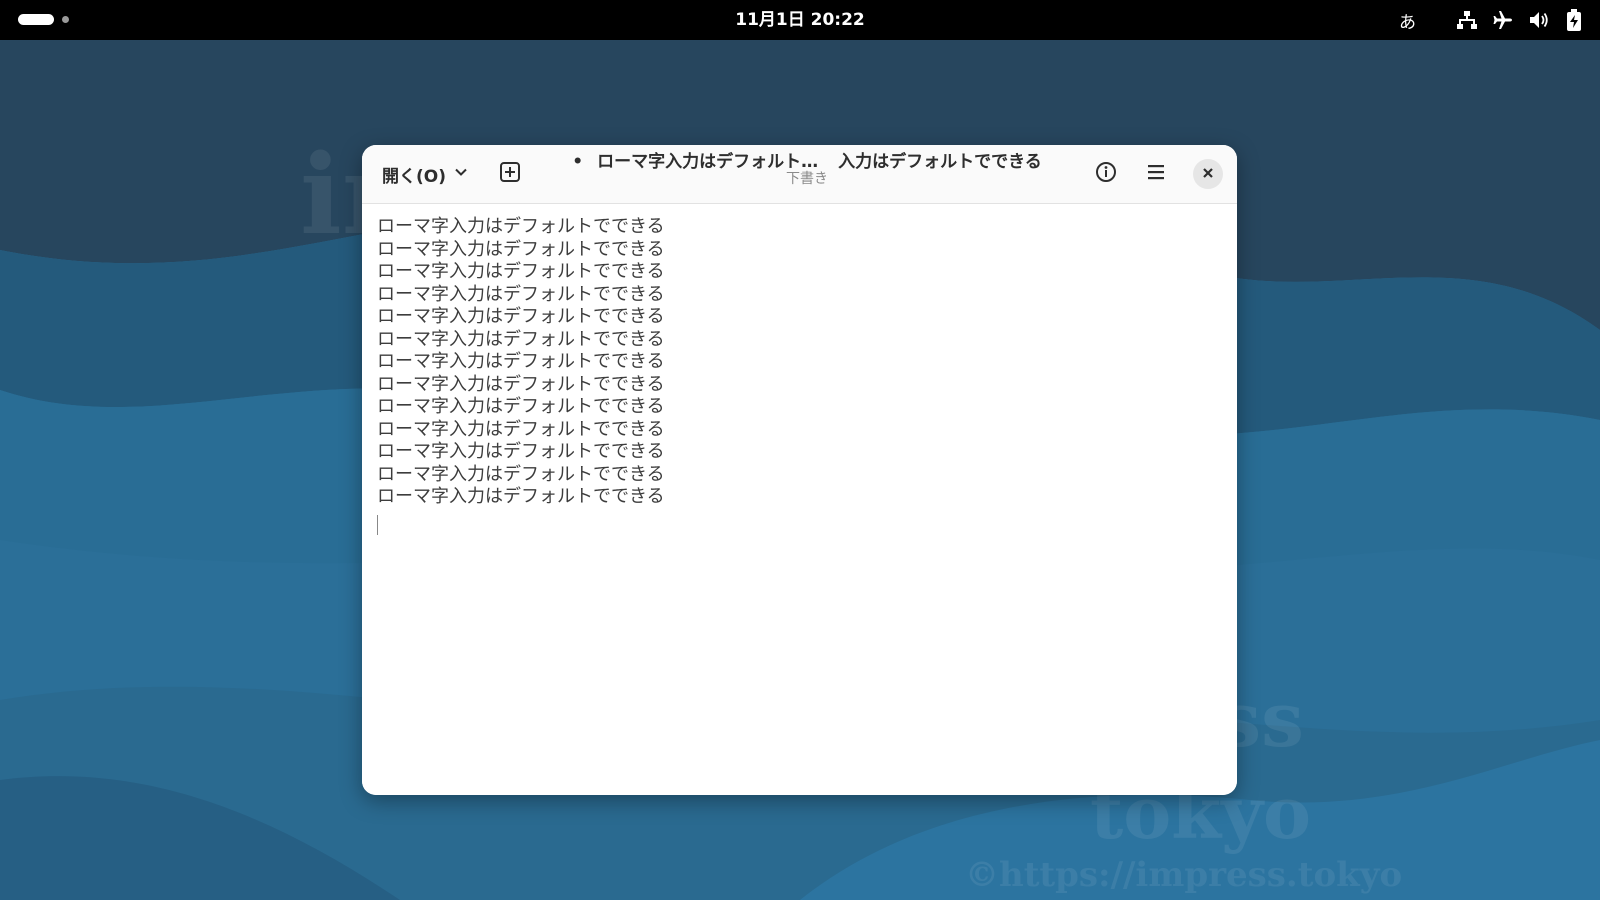  Describe the element at coordinates (65, 19) in the screenshot. I see `workspace-indicator` at that location.